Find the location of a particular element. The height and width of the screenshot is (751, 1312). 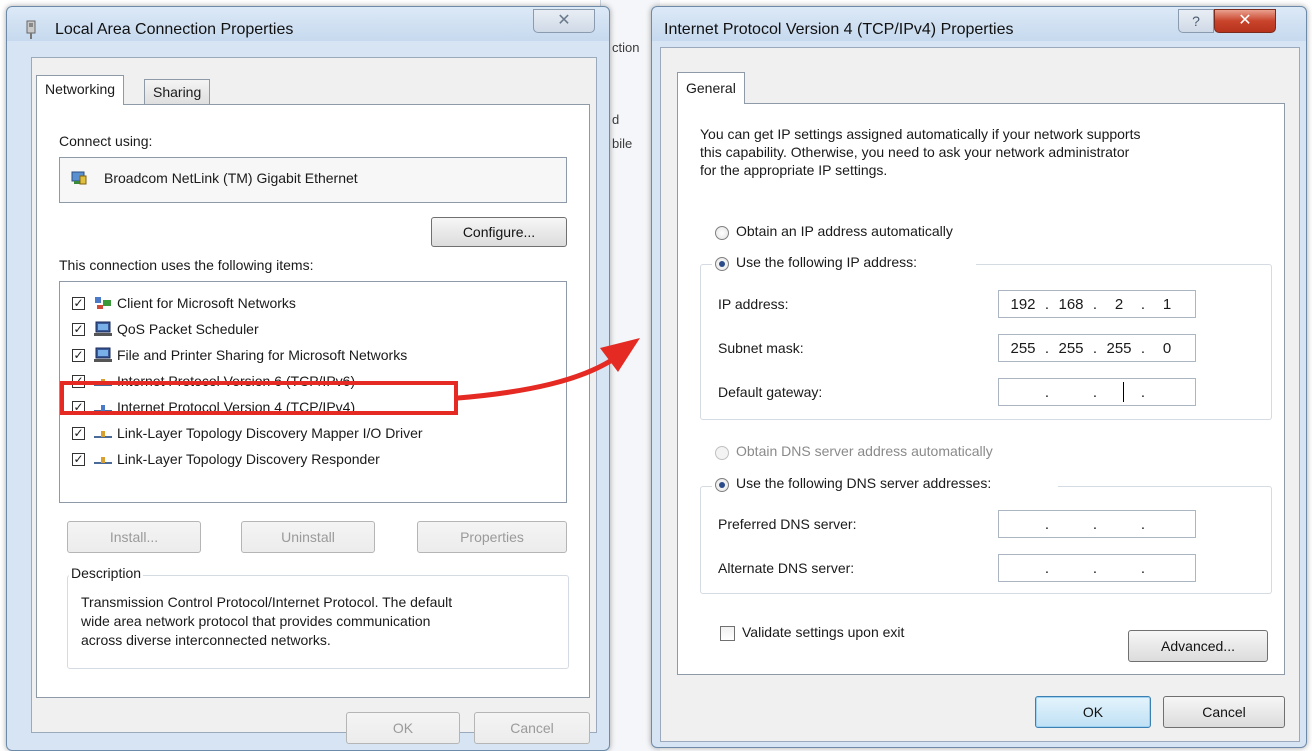

annotation-arrow-line is located at coordinates (535, 379).